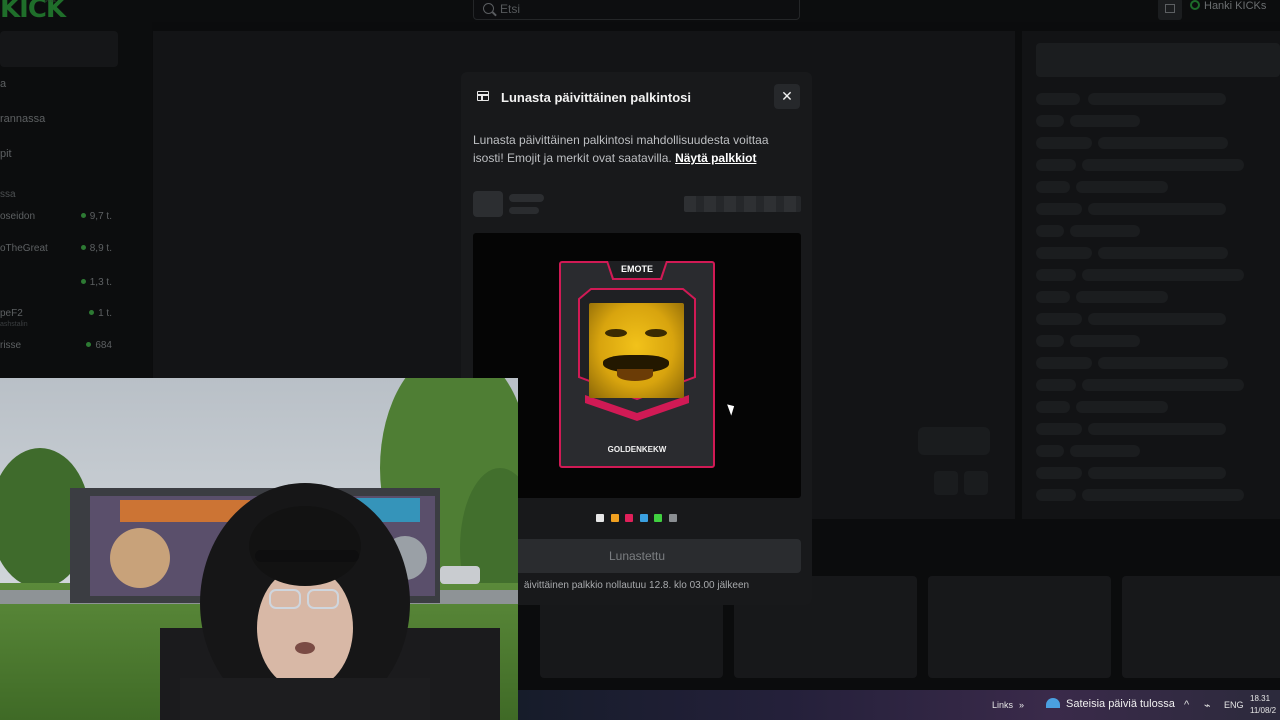  I want to click on network-icon: ⌁, so click(1207, 705).